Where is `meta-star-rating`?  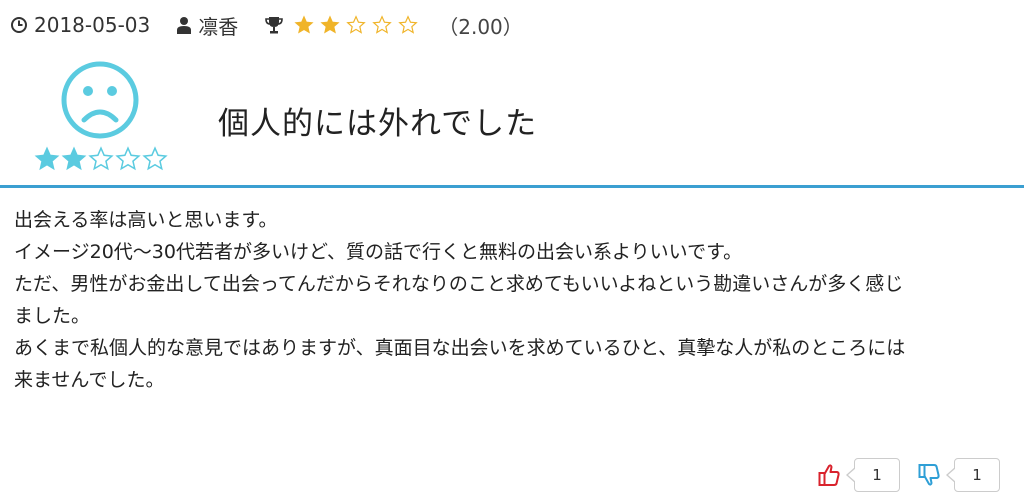 meta-star-rating is located at coordinates (359, 25).